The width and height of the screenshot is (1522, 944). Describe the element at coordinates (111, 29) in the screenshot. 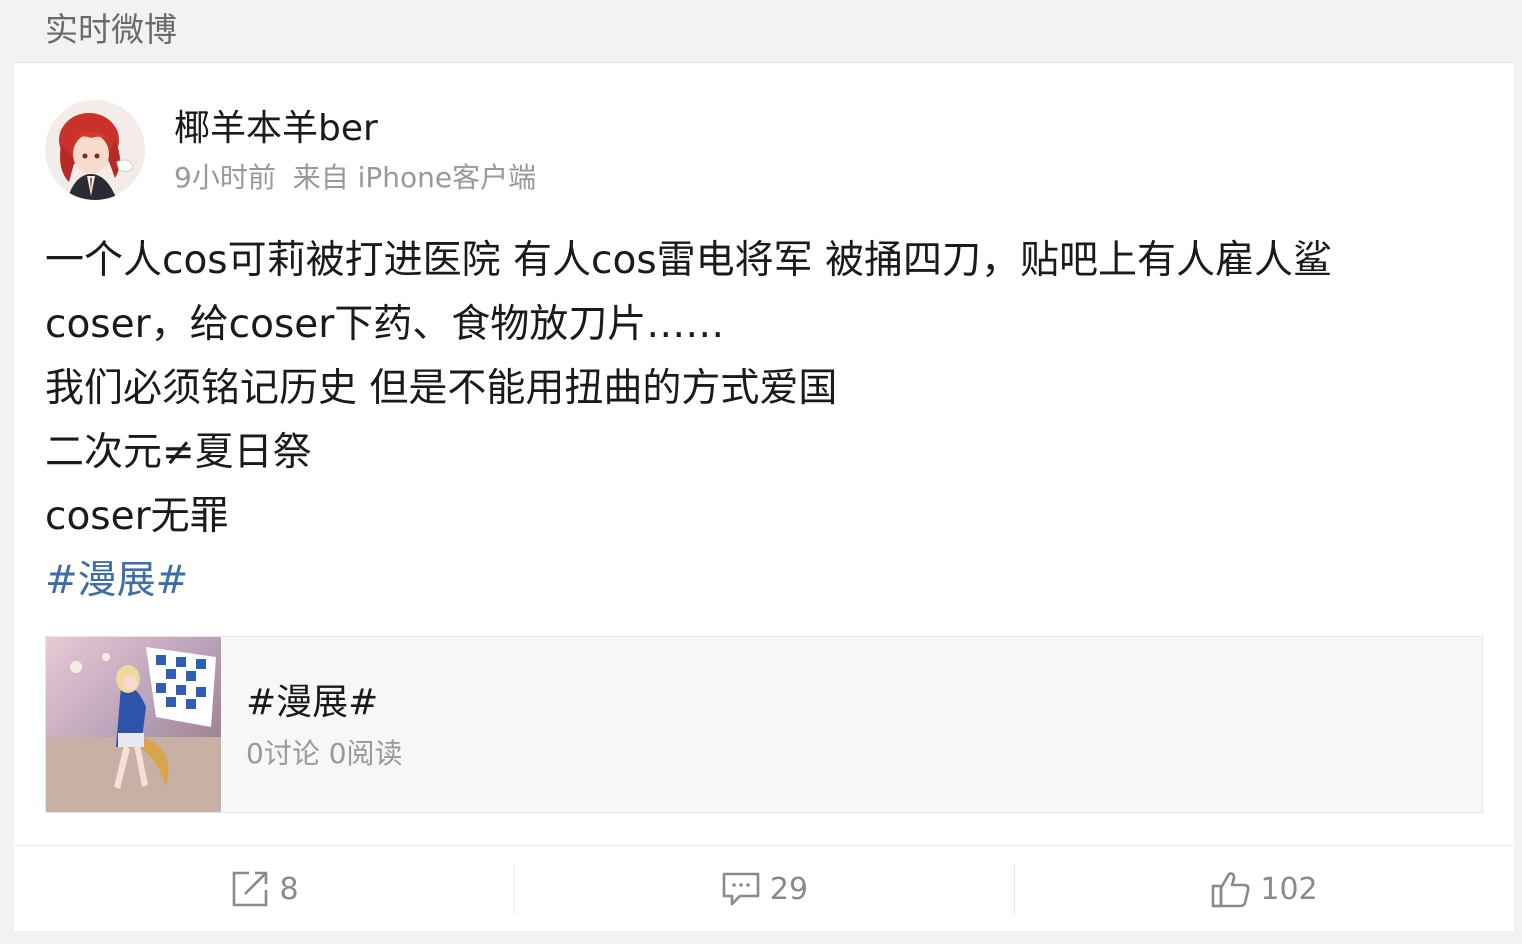

I see `section-title: 实时微博` at that location.